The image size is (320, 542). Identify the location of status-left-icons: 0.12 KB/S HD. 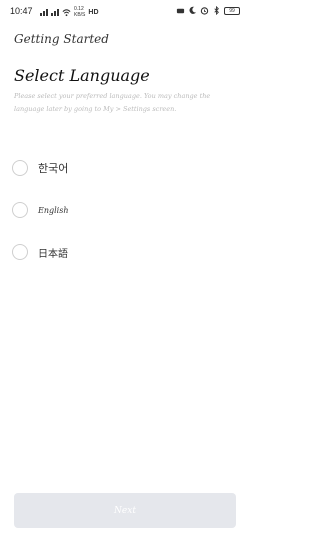
(69, 12).